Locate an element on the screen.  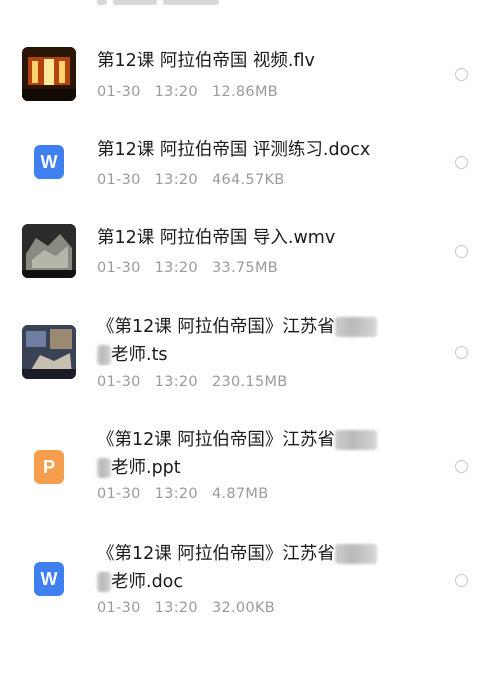
file-row-3: 第12课 阿拉伯帝国 导入.wmv 01-30 13:20 33.75MB is located at coordinates (250, 258).